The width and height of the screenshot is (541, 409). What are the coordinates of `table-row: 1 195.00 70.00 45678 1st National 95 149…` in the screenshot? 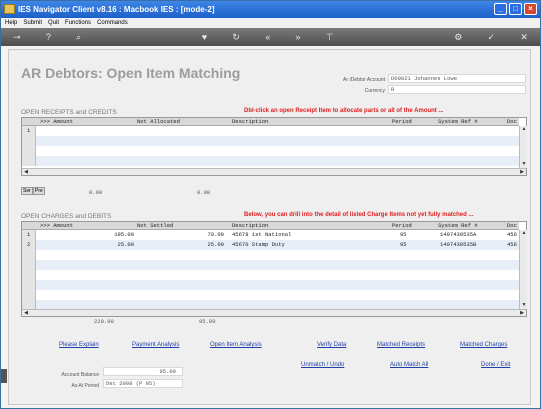 It's located at (270, 235).